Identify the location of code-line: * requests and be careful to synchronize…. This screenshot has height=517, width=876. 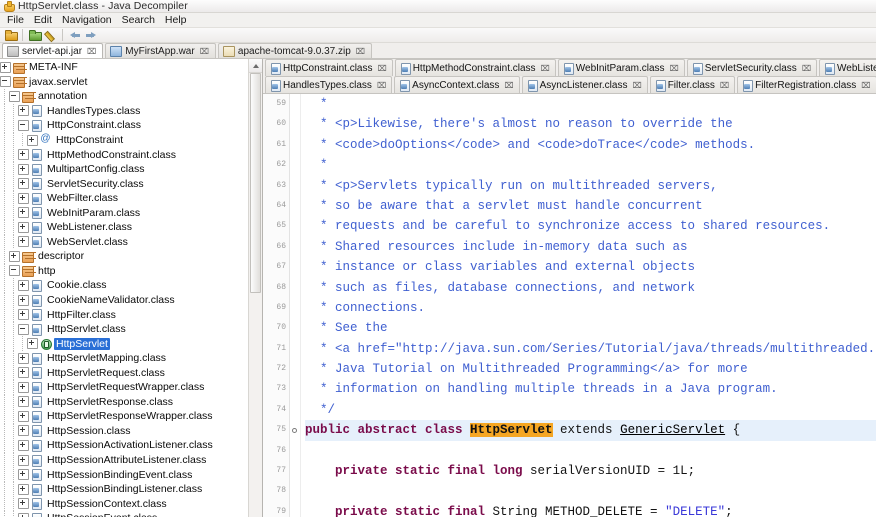
(590, 226).